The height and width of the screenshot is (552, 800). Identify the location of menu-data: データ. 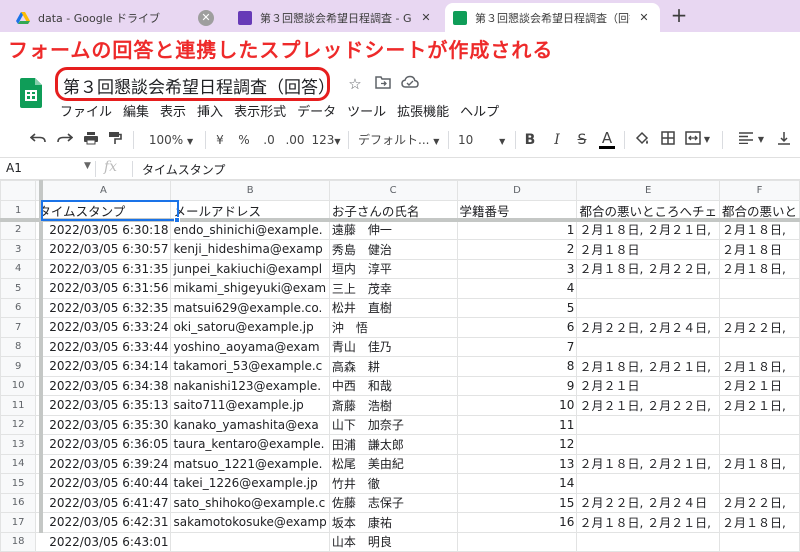
(316, 110).